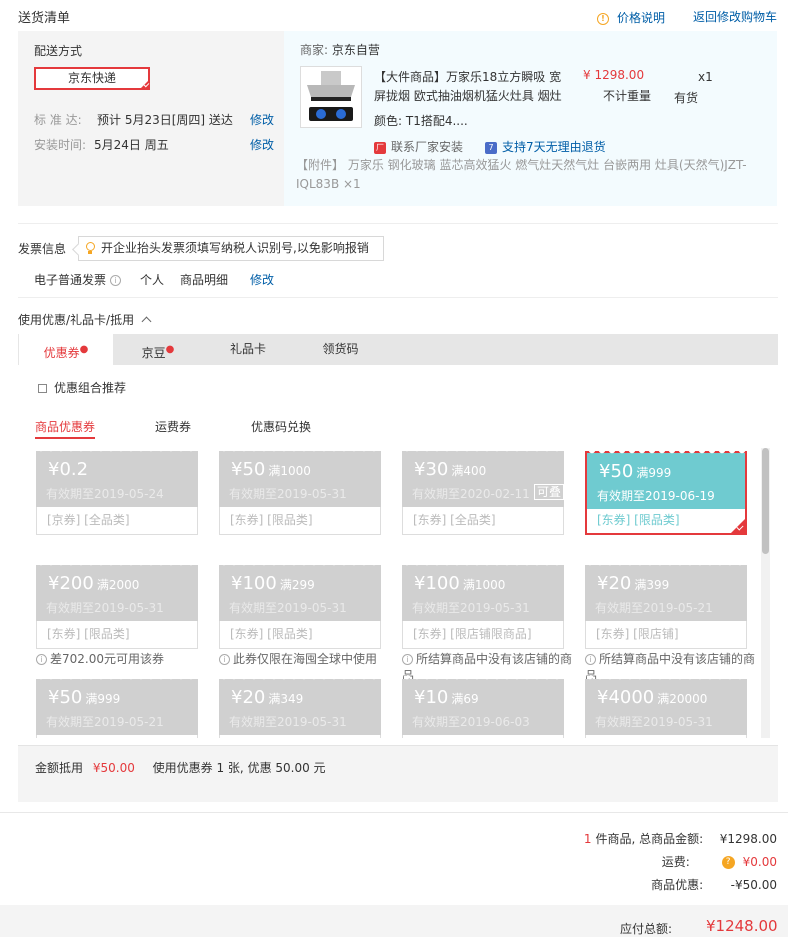 This screenshot has width=788, height=937. Describe the element at coordinates (44, 18) in the screenshot. I see `page-title: 送货清单` at that location.